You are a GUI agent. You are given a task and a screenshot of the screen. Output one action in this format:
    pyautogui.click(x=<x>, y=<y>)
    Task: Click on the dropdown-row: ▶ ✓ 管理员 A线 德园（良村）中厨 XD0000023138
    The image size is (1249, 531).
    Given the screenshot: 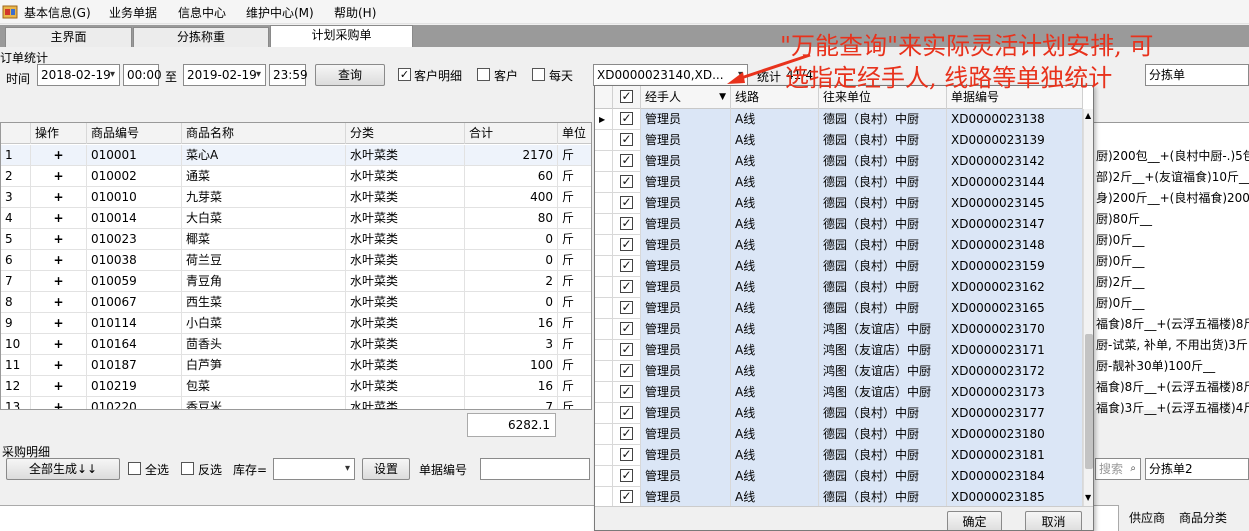 What is the action you would take?
    pyautogui.click(x=839, y=119)
    